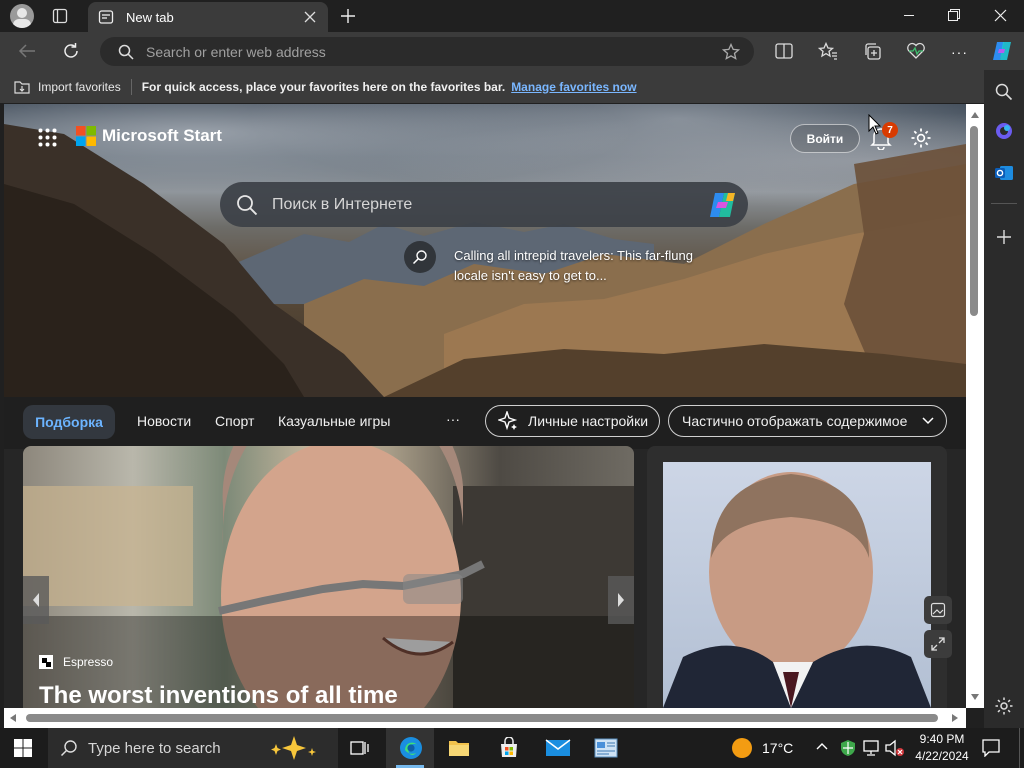  I want to click on security-shield-icon, so click(848, 748).